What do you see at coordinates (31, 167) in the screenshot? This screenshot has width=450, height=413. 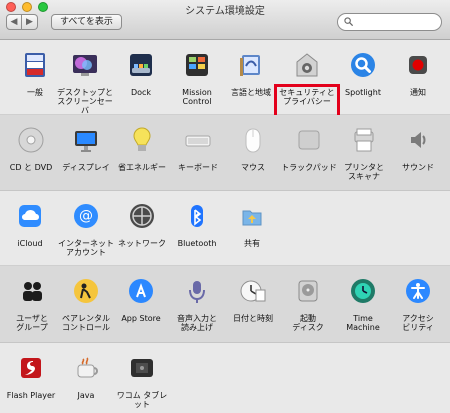 I see `pref-label: CD と DVD` at bounding box center [31, 167].